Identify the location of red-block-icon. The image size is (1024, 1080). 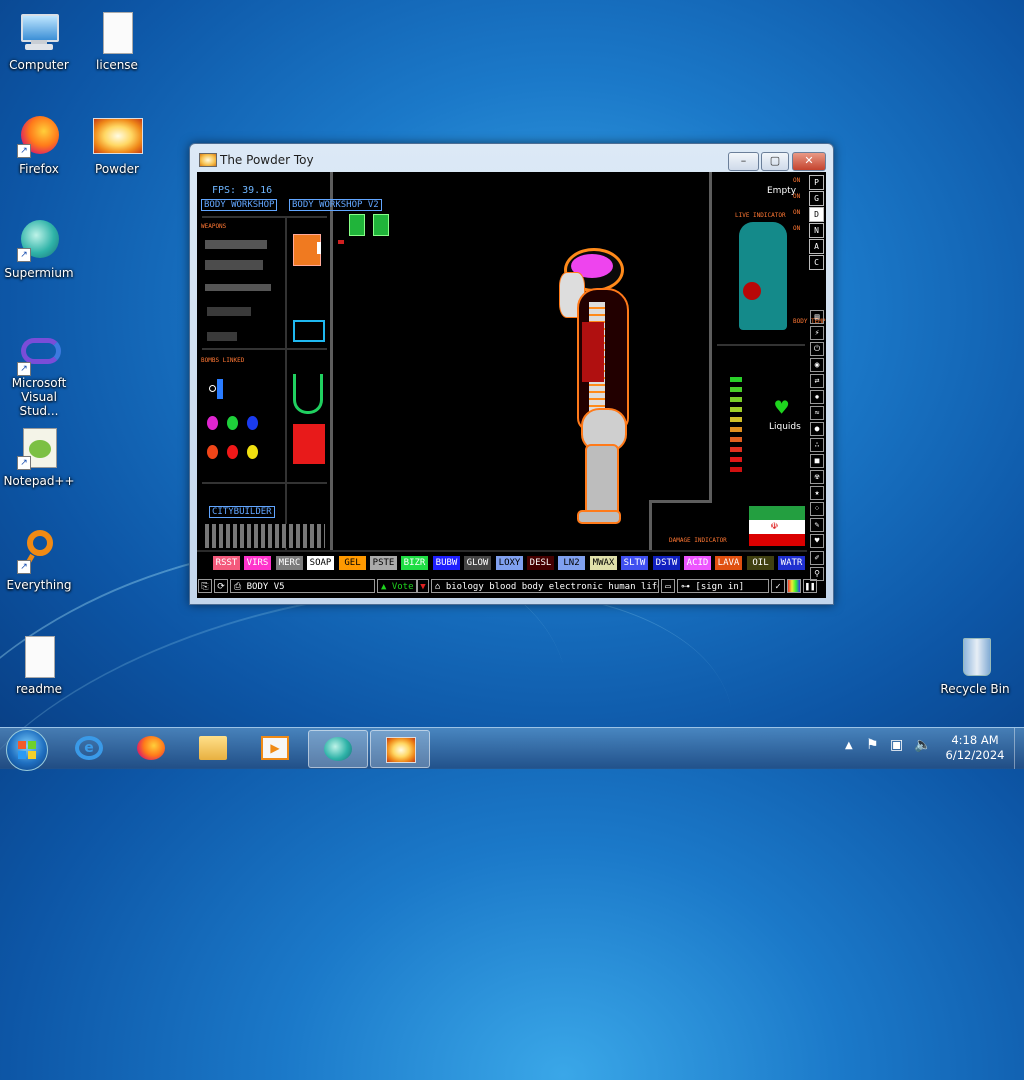
(309, 444).